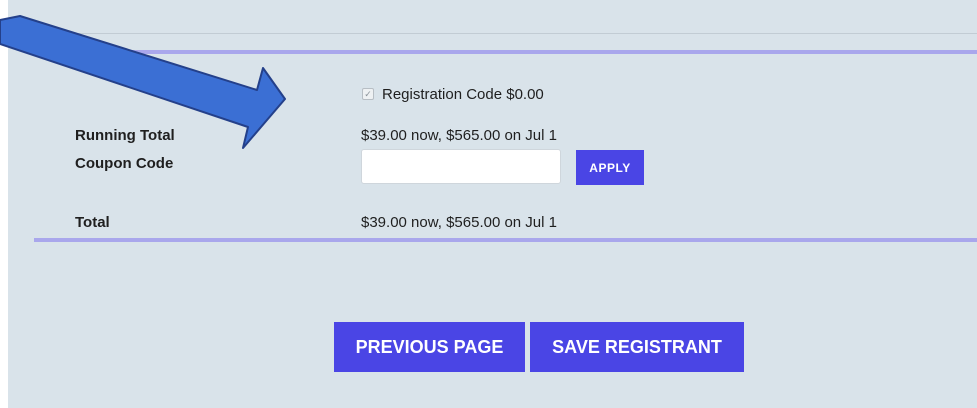 Image resolution: width=977 pixels, height=408 pixels. I want to click on annotation-arrow-icon, so click(143, 82).